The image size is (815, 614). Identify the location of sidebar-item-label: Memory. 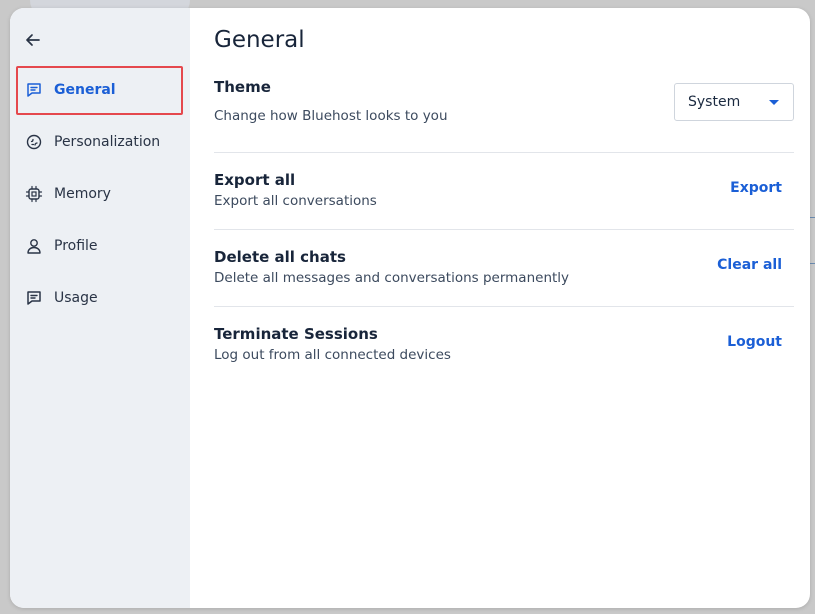
(82, 194).